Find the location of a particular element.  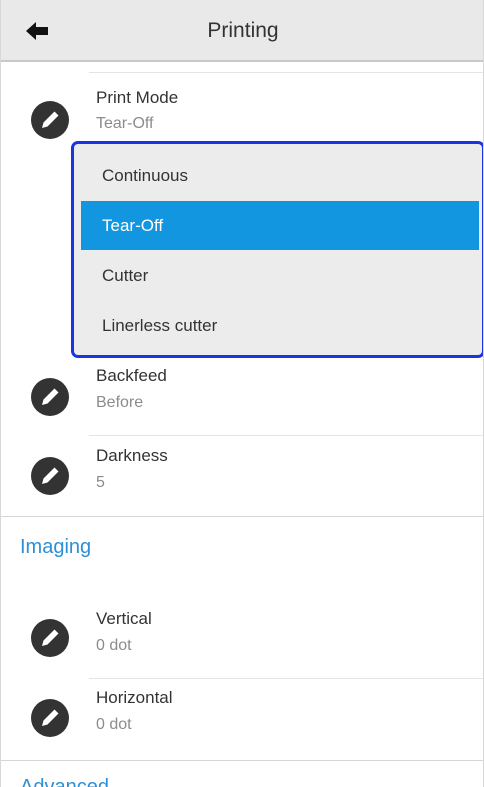

setting-darkness: Darkness 5 is located at coordinates (242, 477).